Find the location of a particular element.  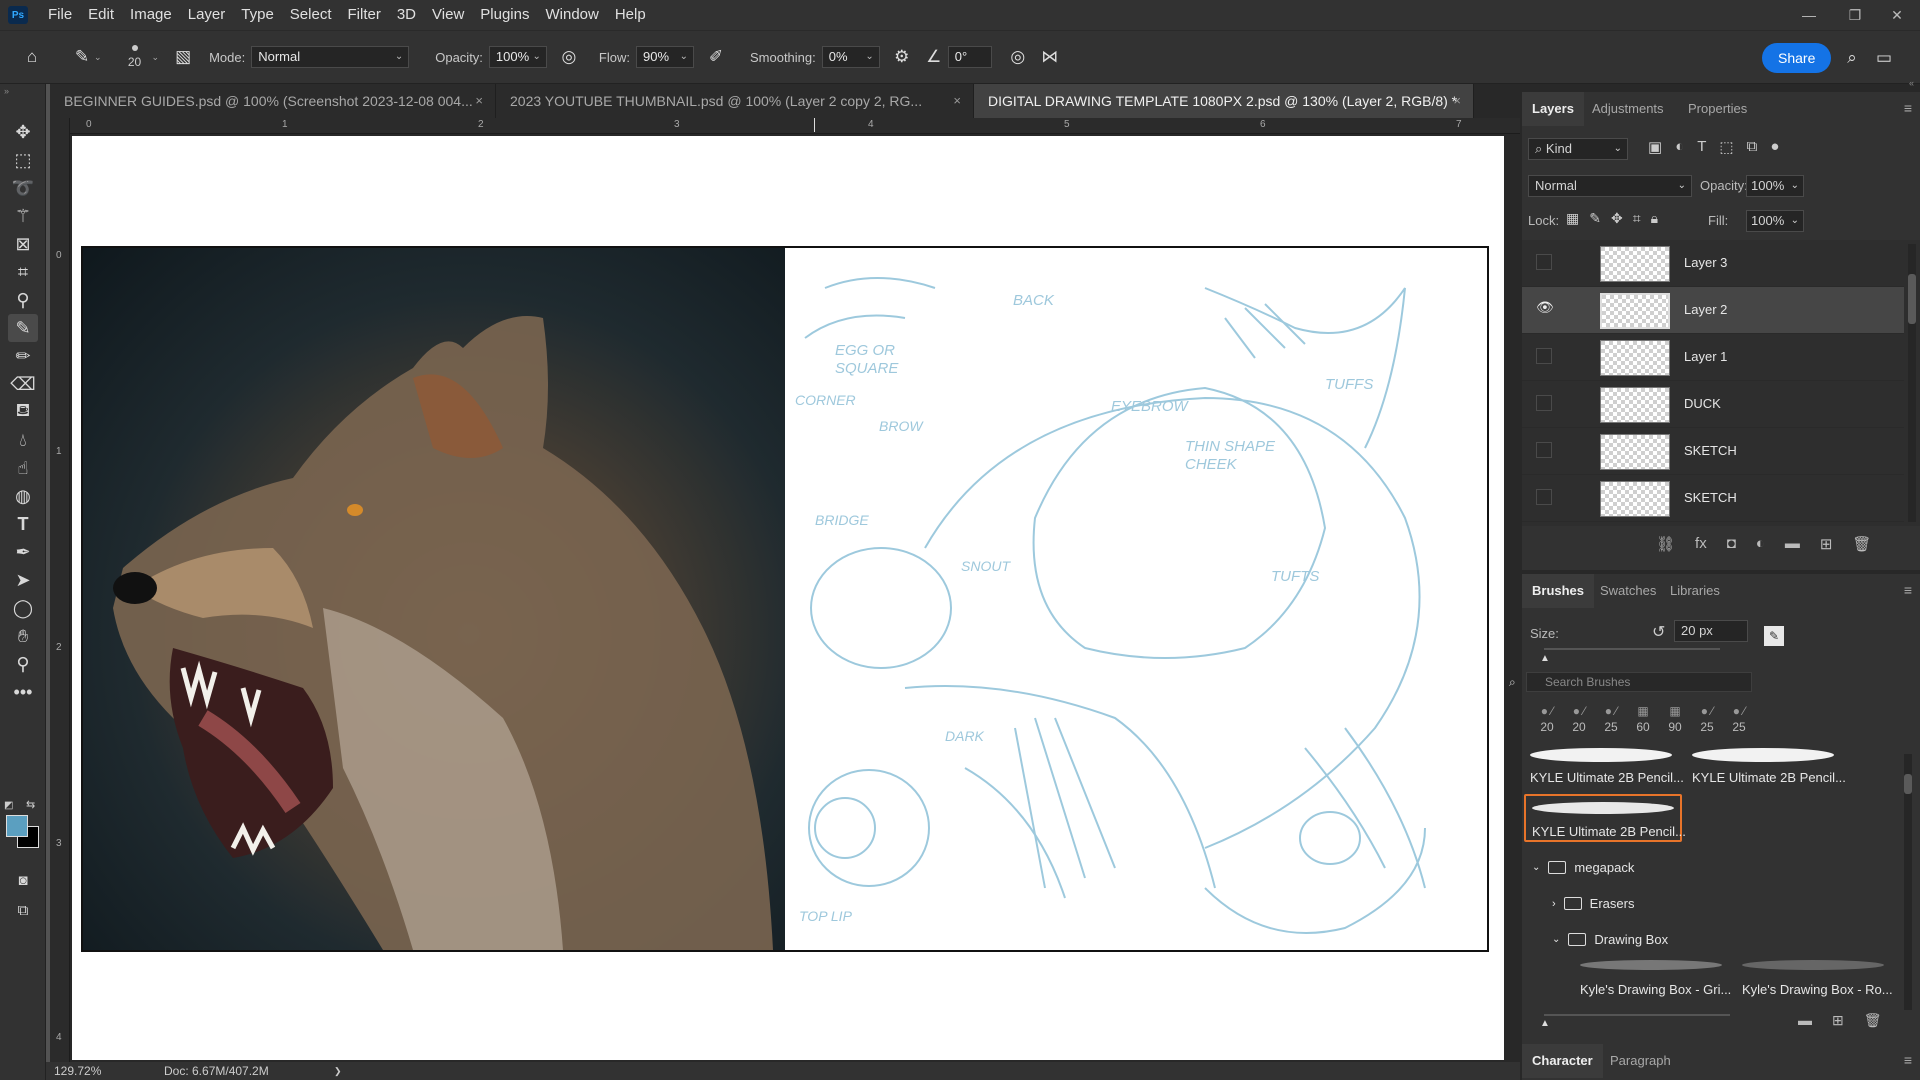

collapse-toolbar-icon: » is located at coordinates (6, 91).